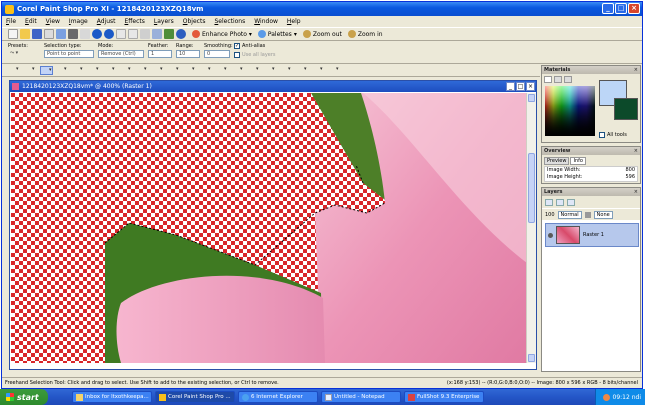 This screenshot has height=405, width=645. Describe the element at coordinates (531, 228) in the screenshot. I see `document-vertical-scrollbar` at that location.